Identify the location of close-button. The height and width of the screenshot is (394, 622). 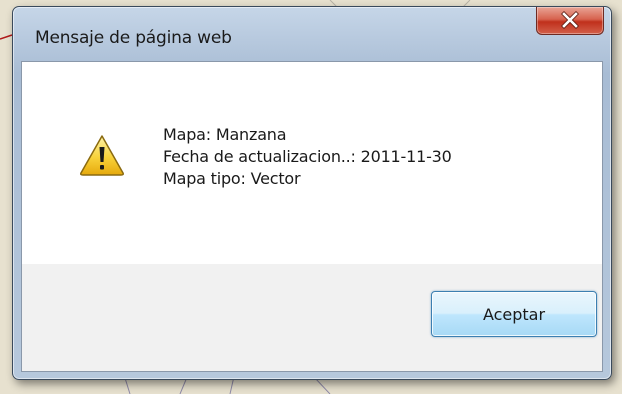
(570, 21).